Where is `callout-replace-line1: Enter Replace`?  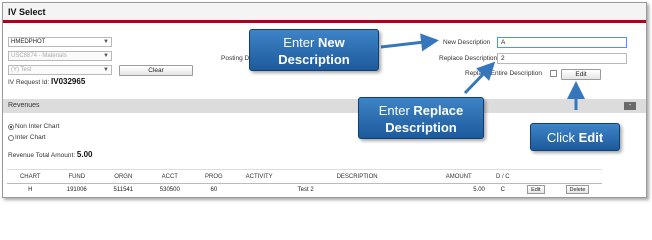 callout-replace-line1: Enter Replace is located at coordinates (421, 110).